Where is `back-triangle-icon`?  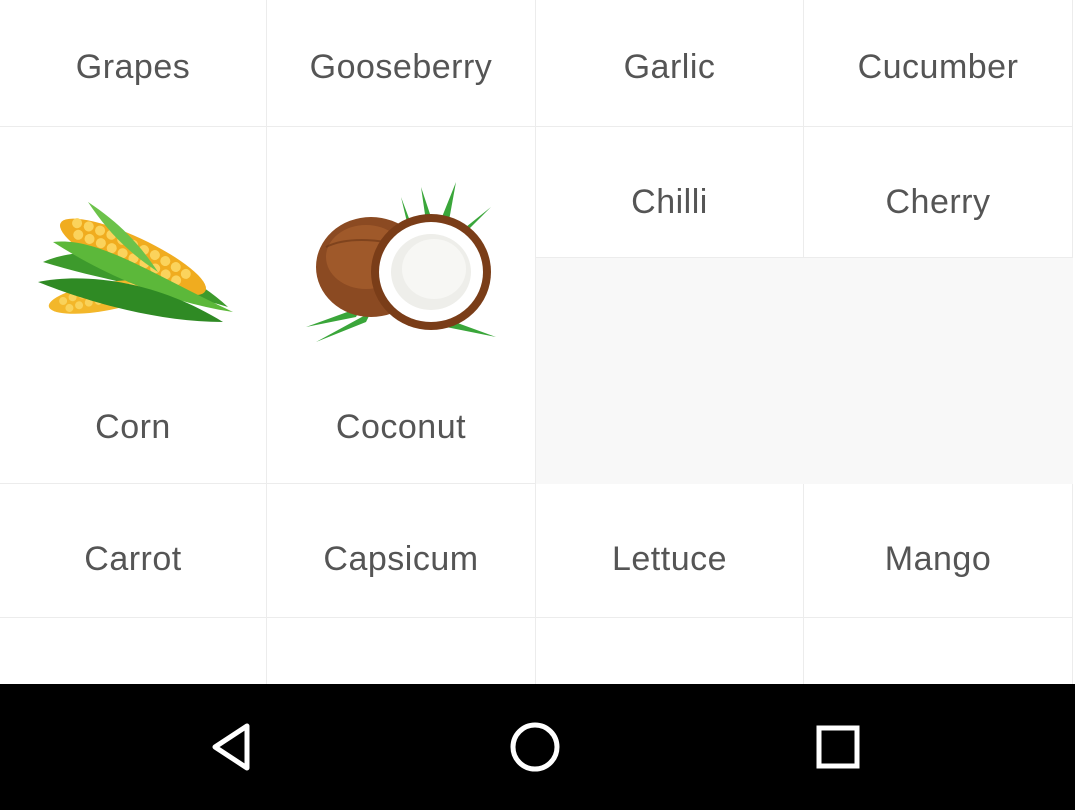
back-triangle-icon is located at coordinates (231, 747).